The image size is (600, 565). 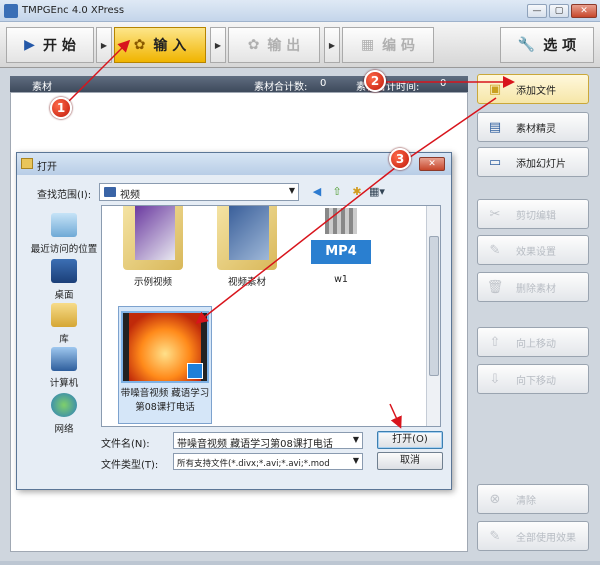 What do you see at coordinates (536, 91) in the screenshot?
I see `add-file-label: 添加文件` at bounding box center [536, 91].